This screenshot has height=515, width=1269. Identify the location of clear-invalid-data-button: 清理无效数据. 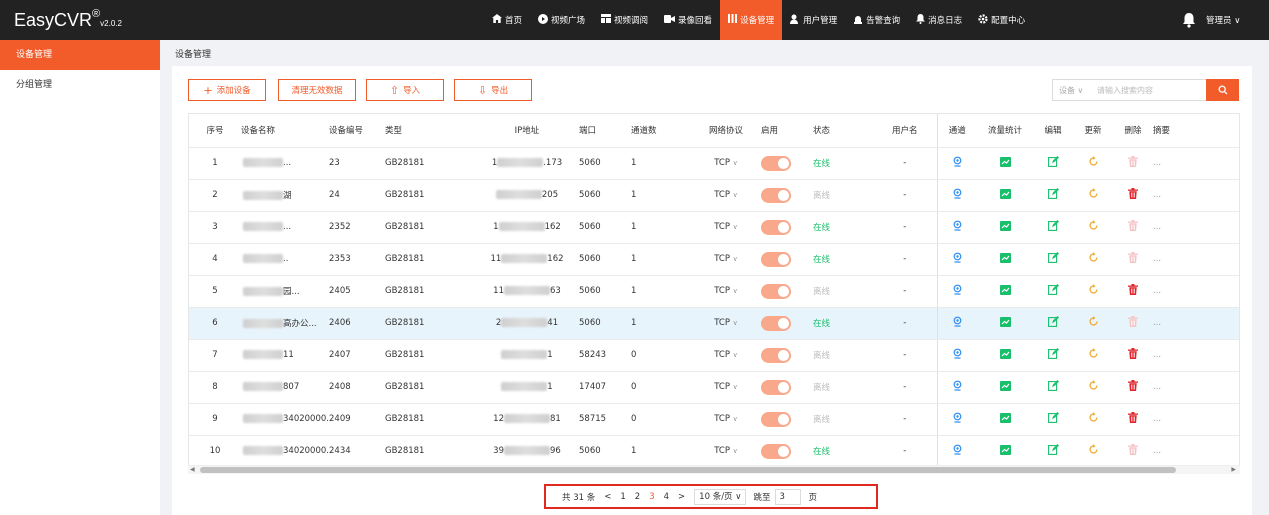
(317, 90).